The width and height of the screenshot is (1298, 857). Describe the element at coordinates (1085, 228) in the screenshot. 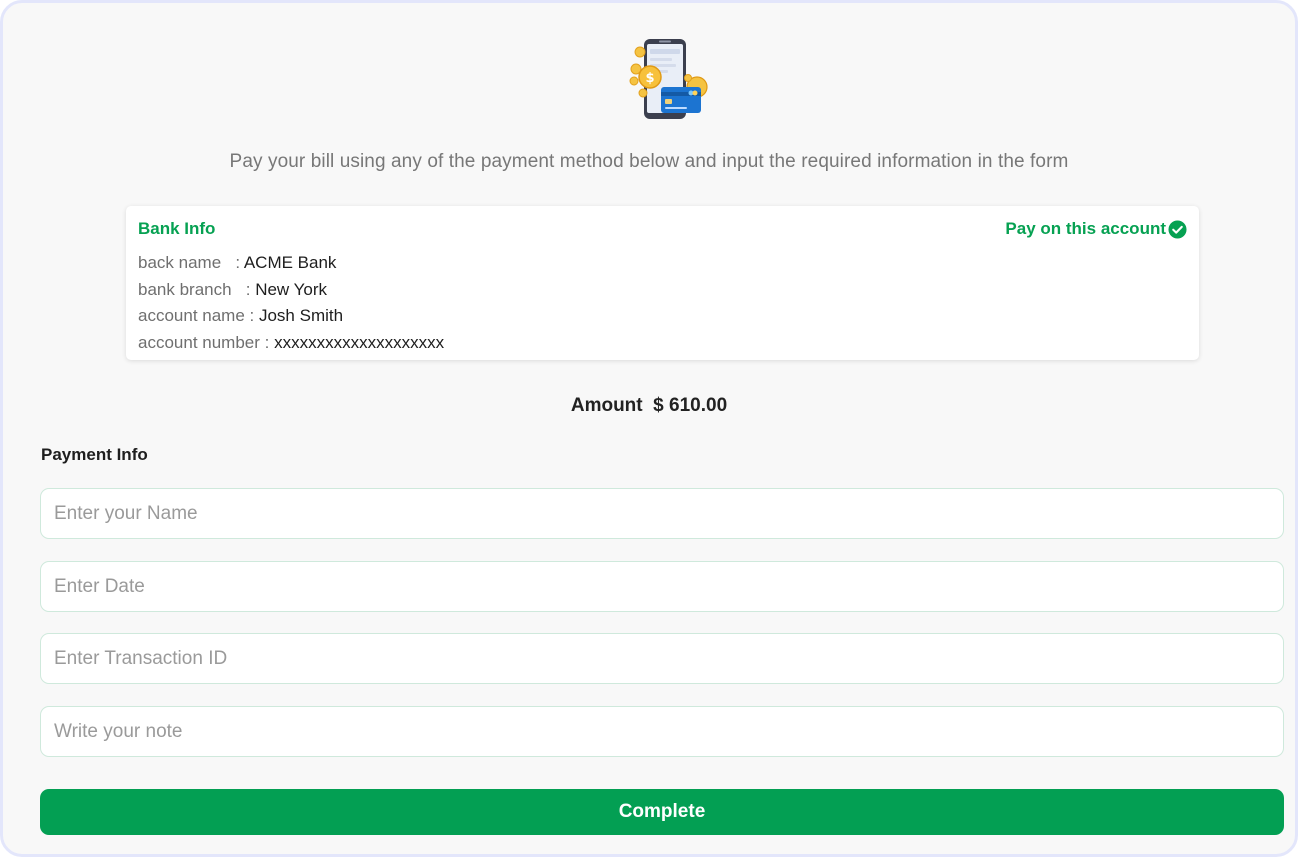

I see `pay-on-this-account-label: Pay on this account` at that location.